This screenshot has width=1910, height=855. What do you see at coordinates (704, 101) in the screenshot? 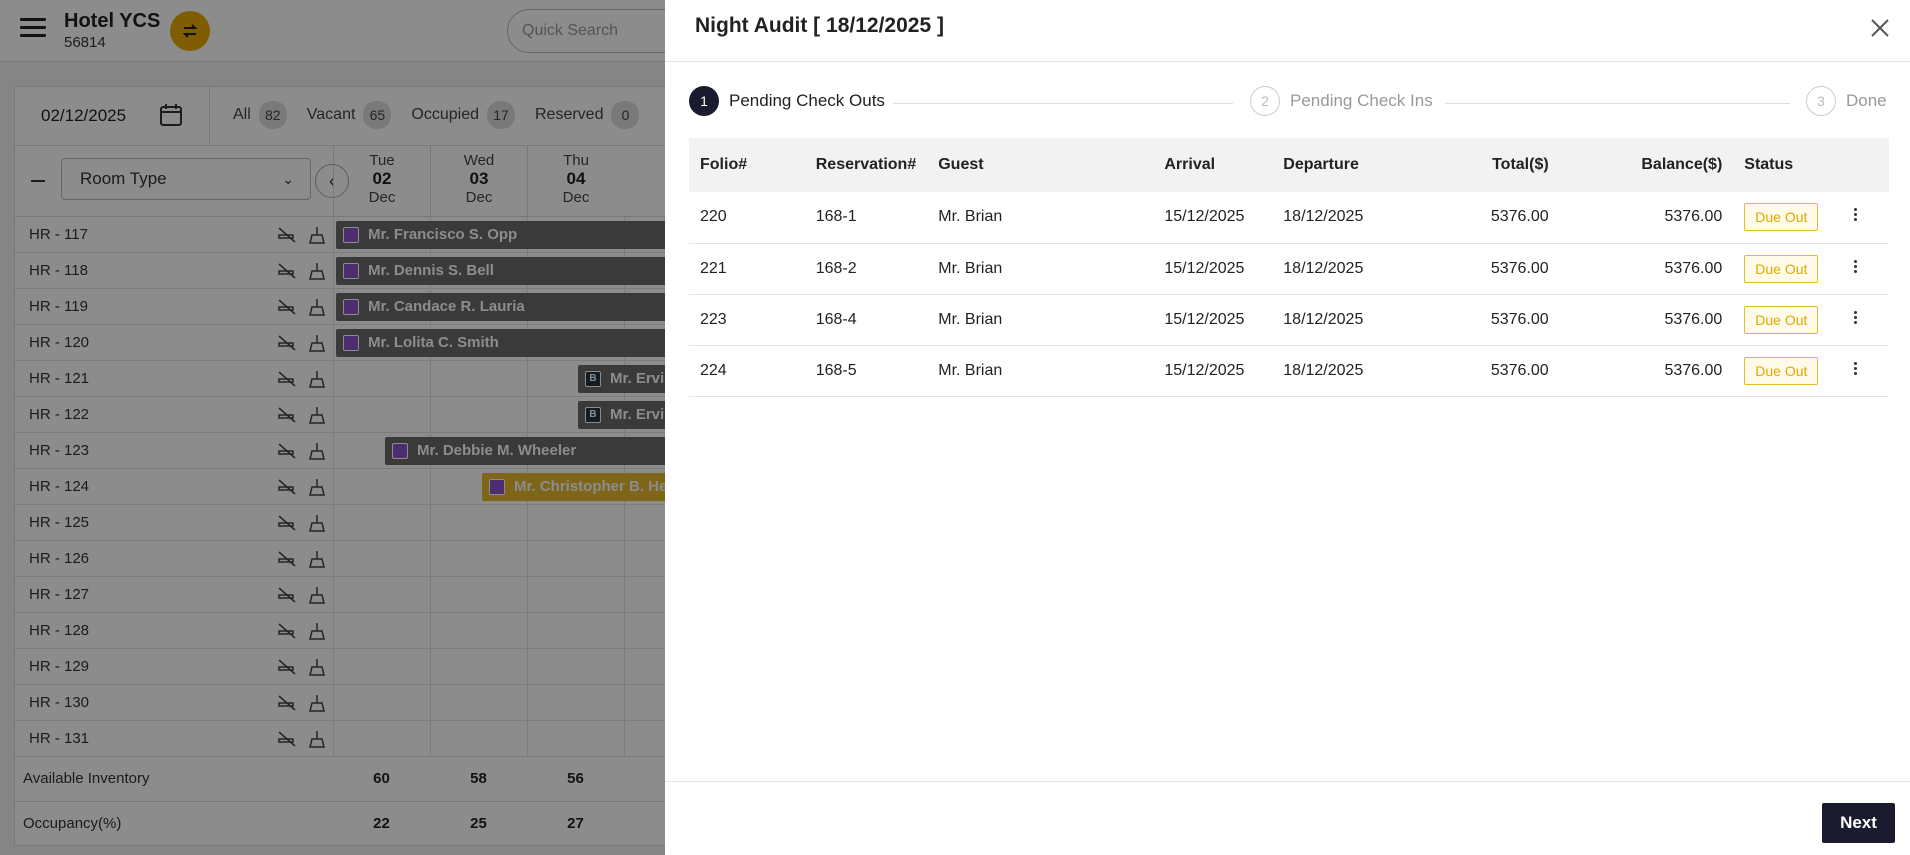
I see `step-number: 1` at bounding box center [704, 101].